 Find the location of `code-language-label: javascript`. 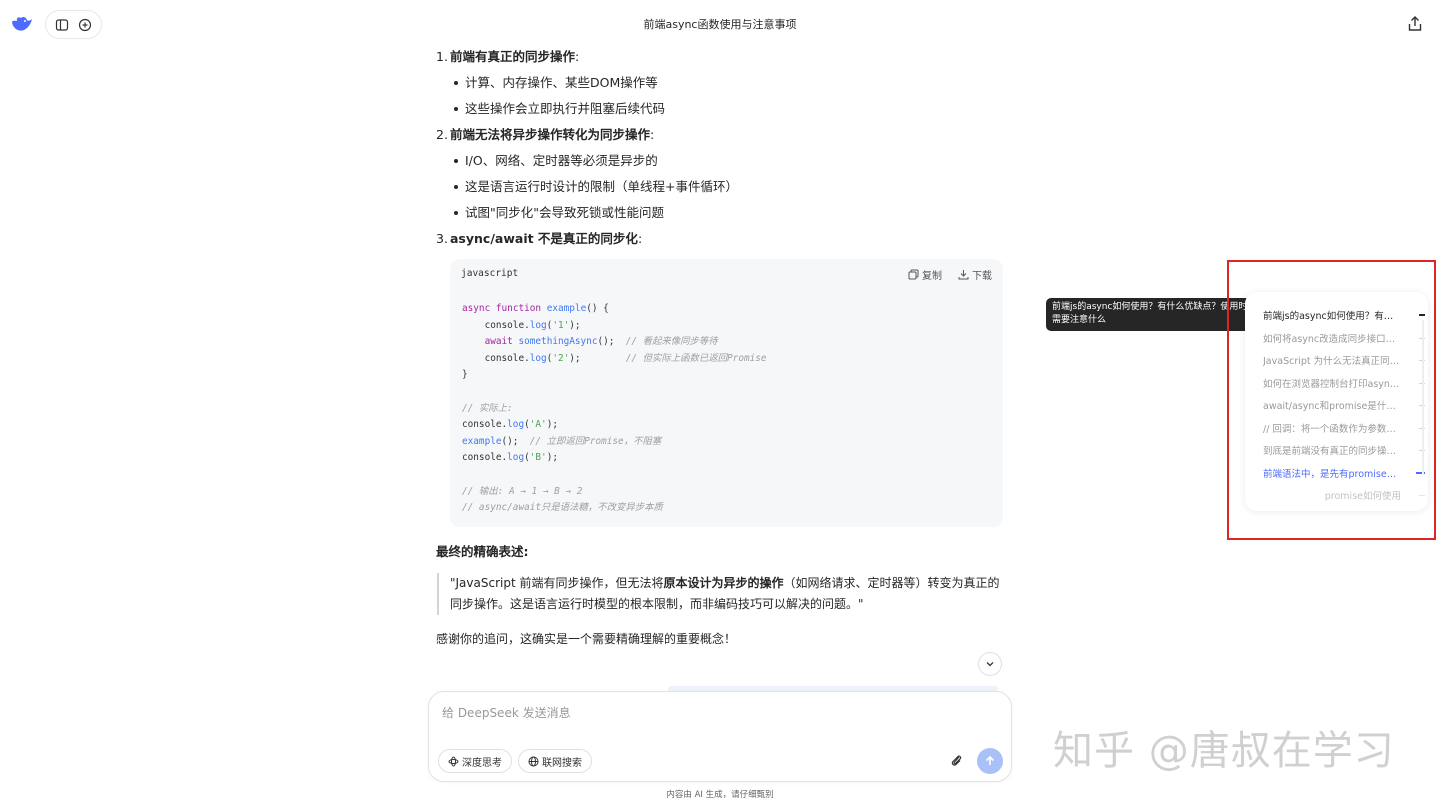

code-language-label: javascript is located at coordinates (490, 273).